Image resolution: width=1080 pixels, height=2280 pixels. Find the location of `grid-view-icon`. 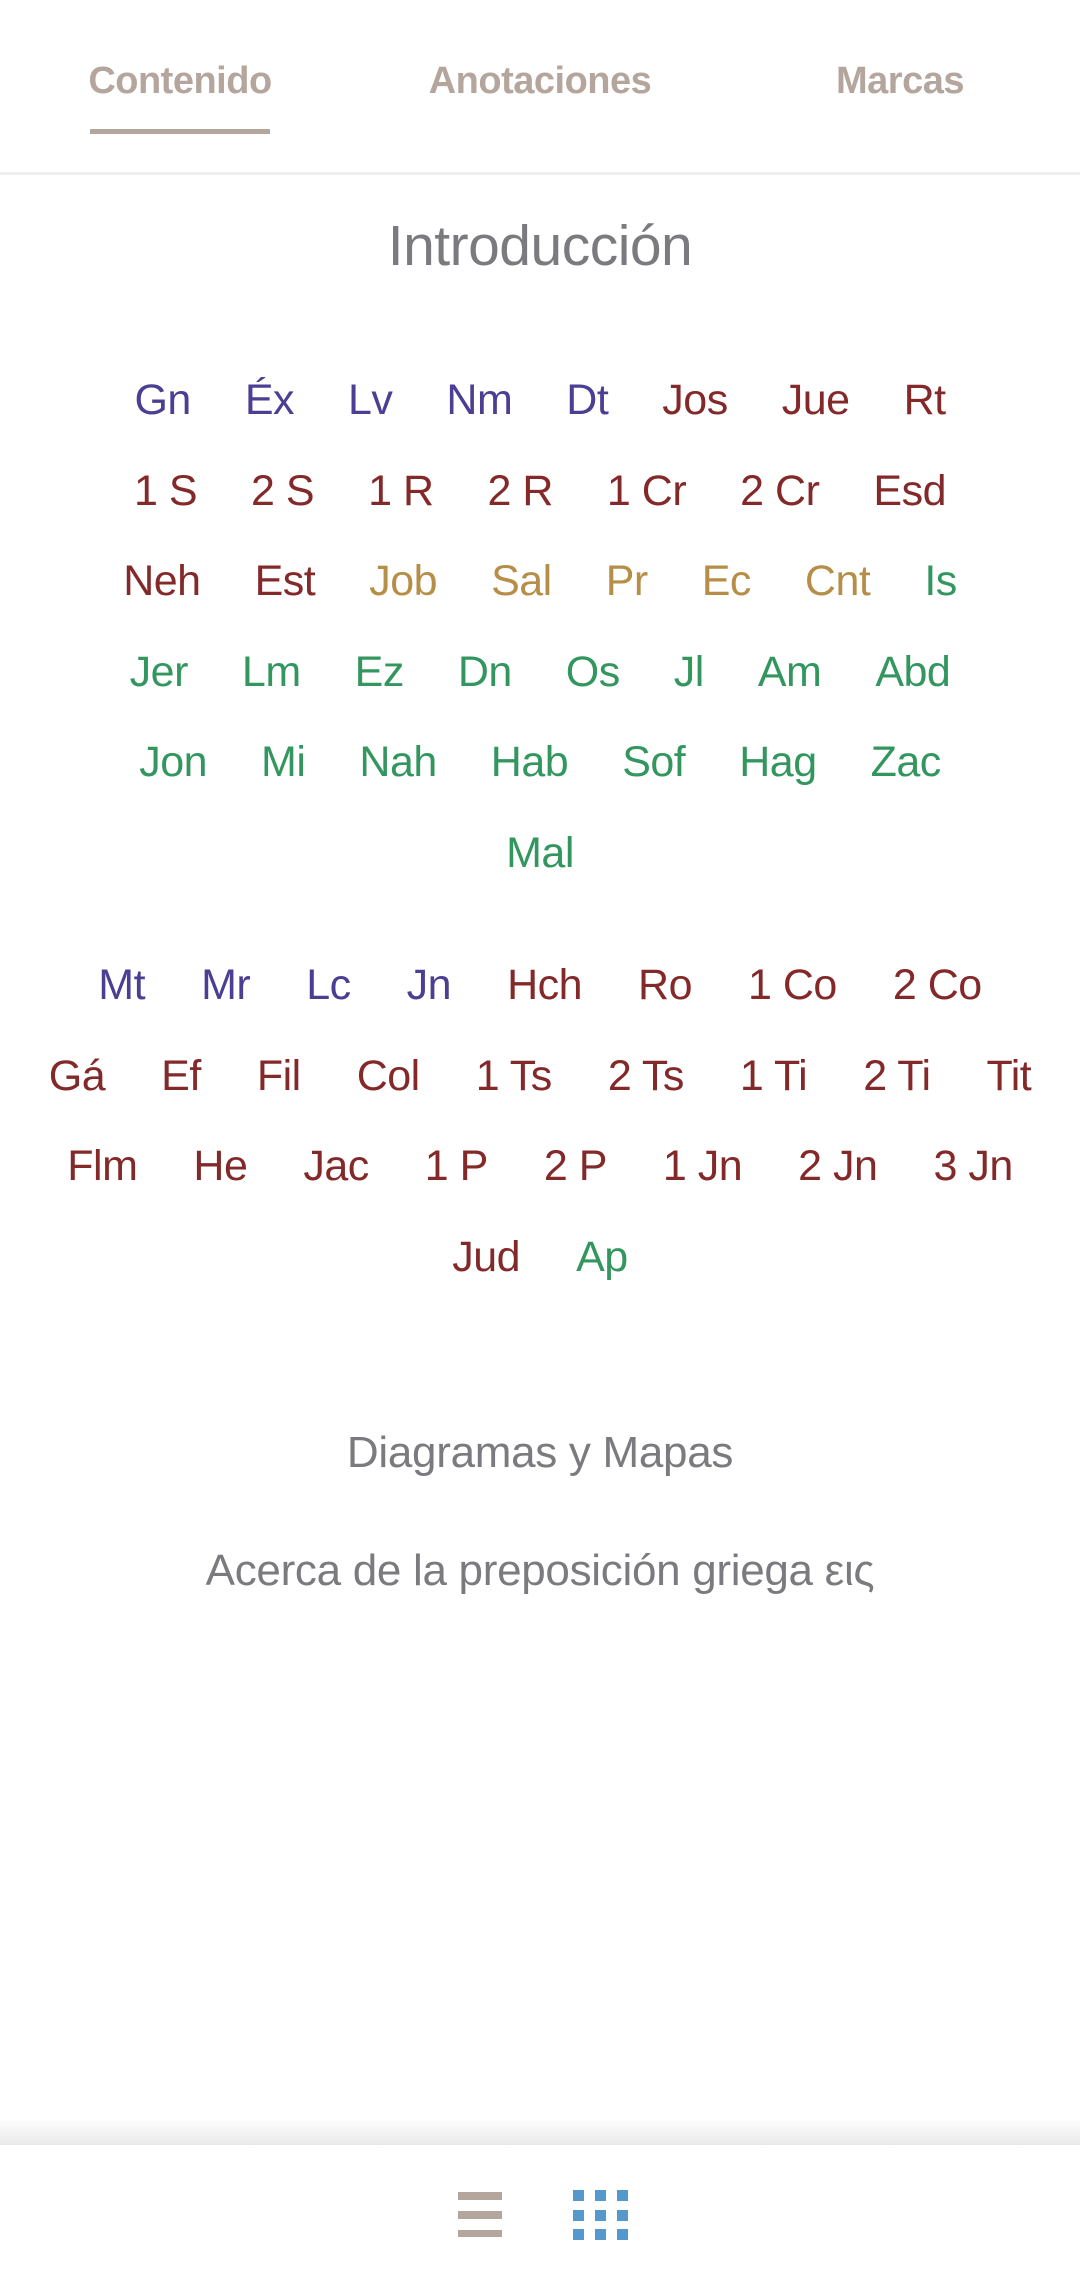

grid-view-icon is located at coordinates (600, 2215).